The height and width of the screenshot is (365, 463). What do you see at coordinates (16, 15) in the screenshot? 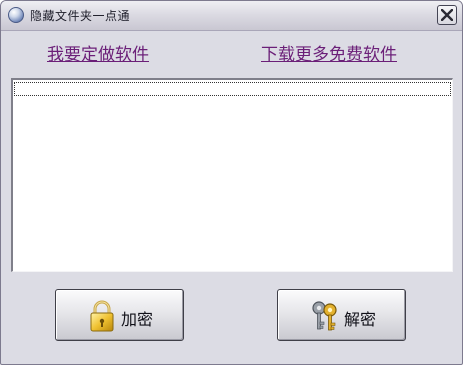
I see `app-globe-icon` at bounding box center [16, 15].